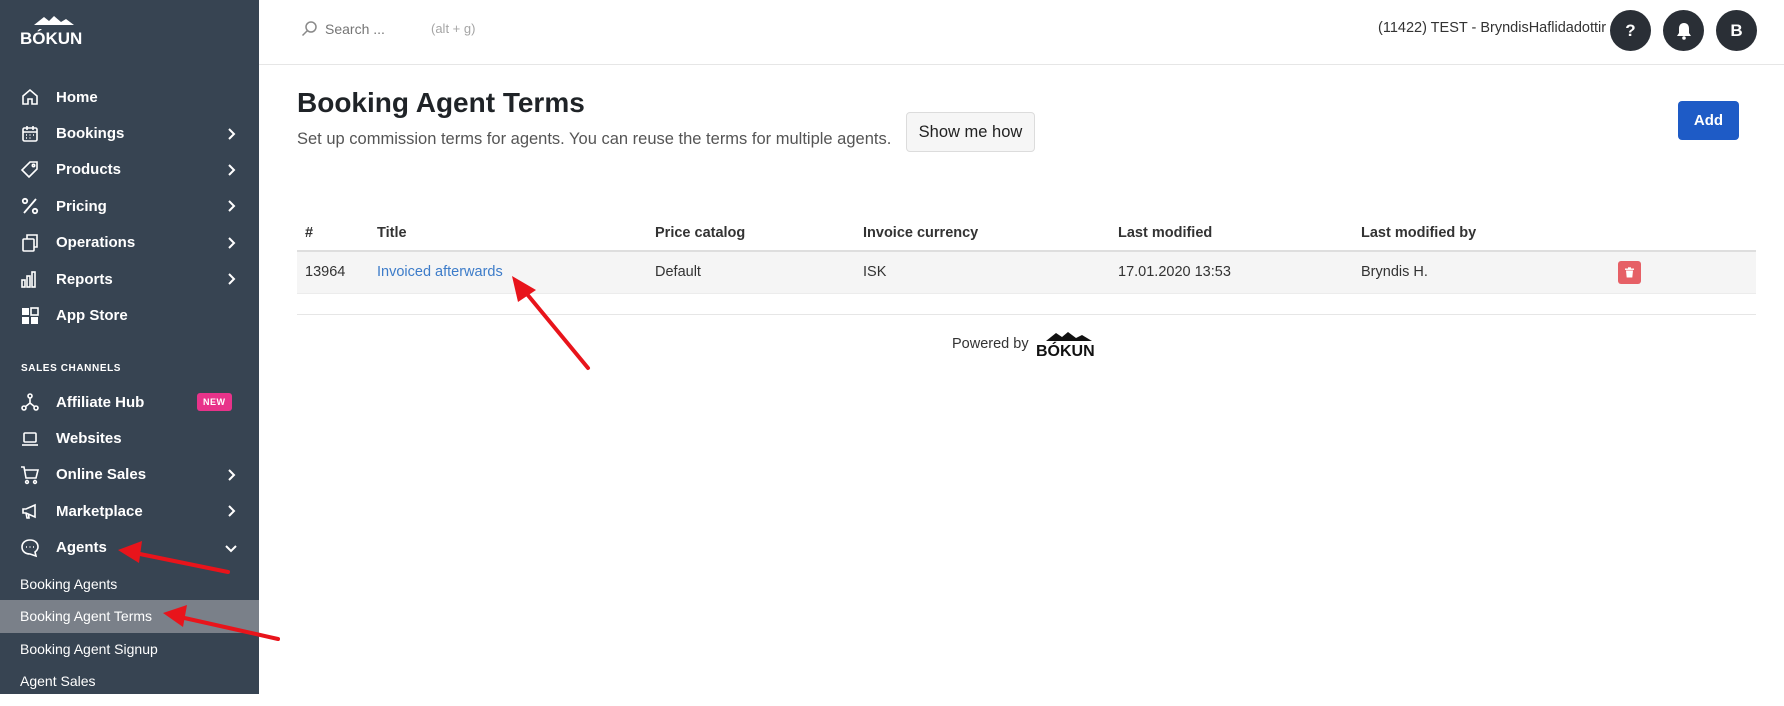 Image resolution: width=1784 pixels, height=706 pixels. Describe the element at coordinates (1481, 272) in the screenshot. I see `cell-last-modified-by: Bryndis H.` at that location.